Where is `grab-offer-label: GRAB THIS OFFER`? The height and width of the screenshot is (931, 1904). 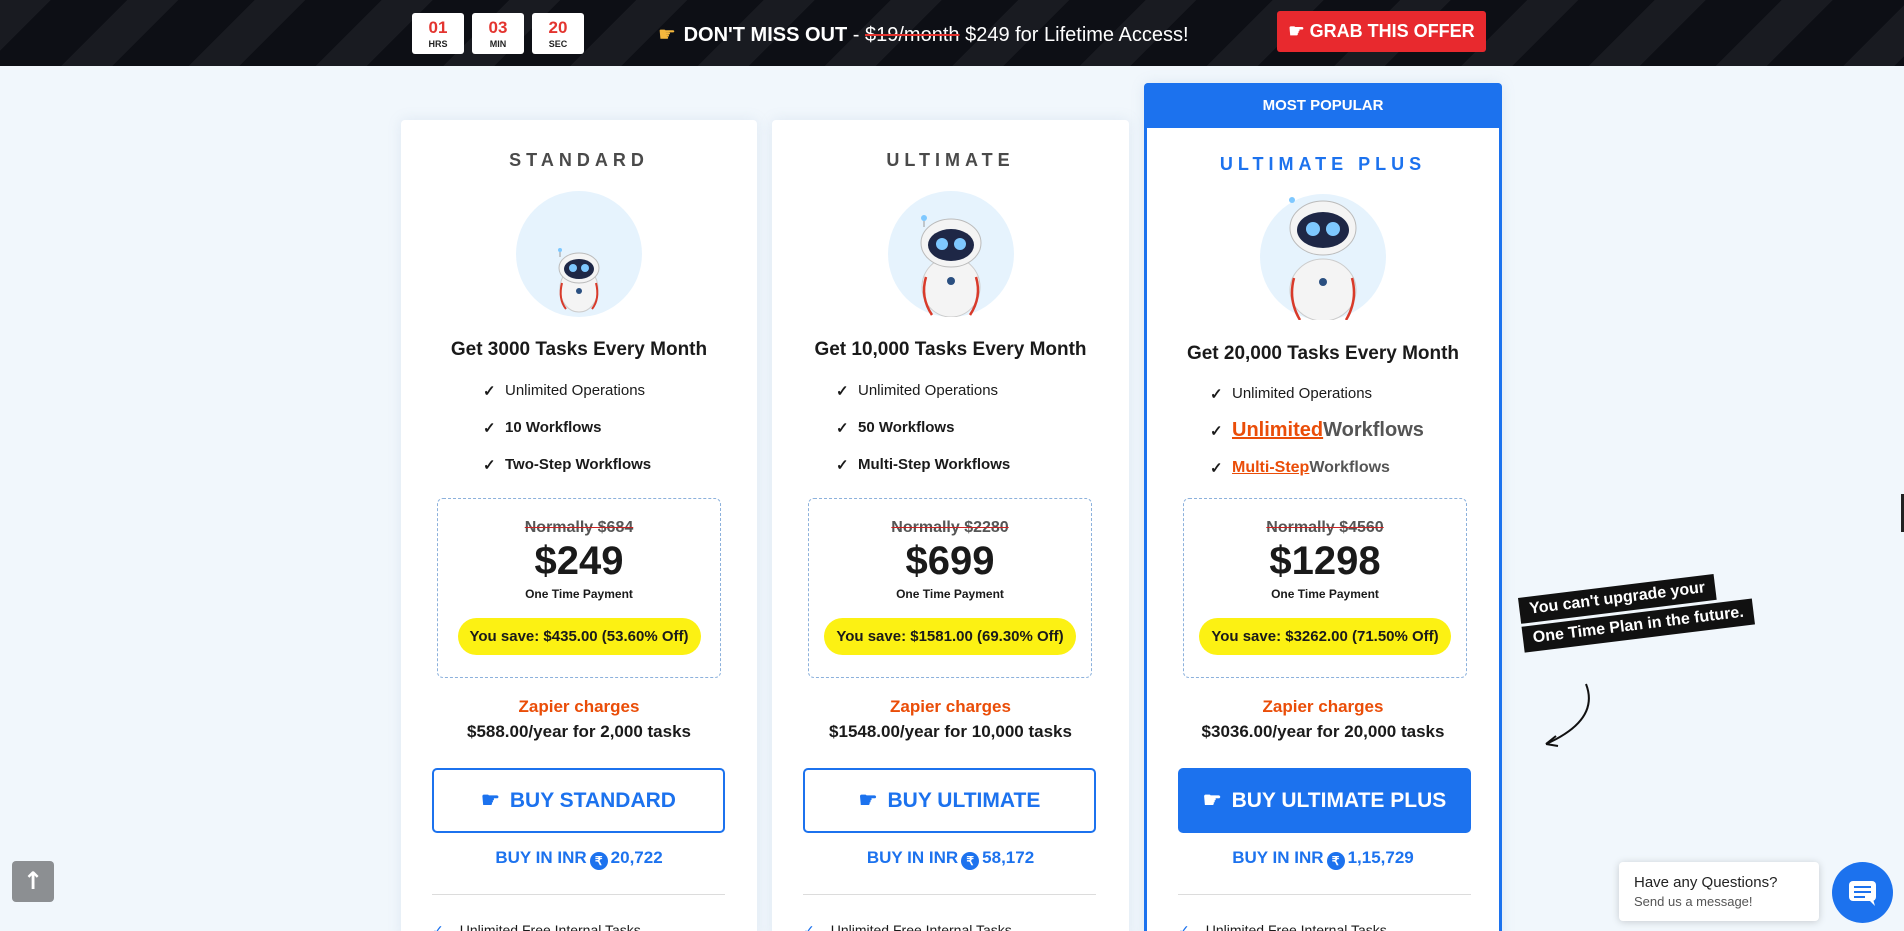 grab-offer-label: GRAB THIS OFFER is located at coordinates (1392, 31).